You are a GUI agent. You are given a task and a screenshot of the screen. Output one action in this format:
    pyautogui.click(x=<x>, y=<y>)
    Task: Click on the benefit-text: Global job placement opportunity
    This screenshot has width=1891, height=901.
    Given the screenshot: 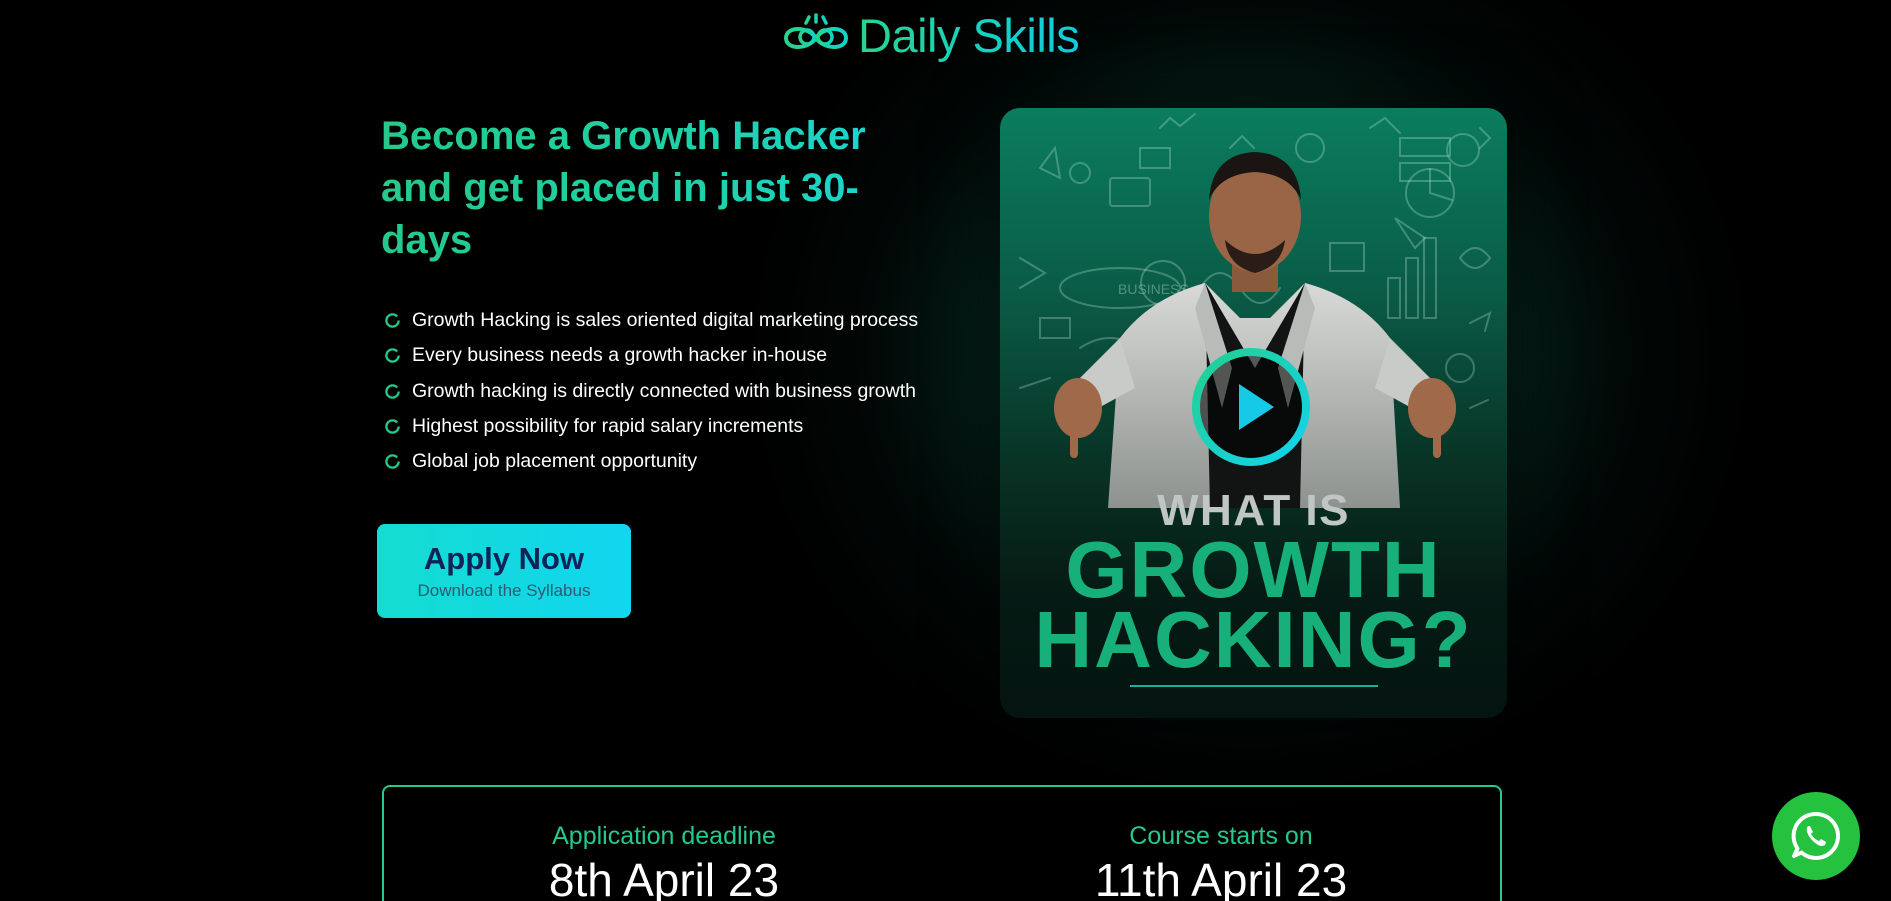 What is the action you would take?
    pyautogui.click(x=555, y=461)
    